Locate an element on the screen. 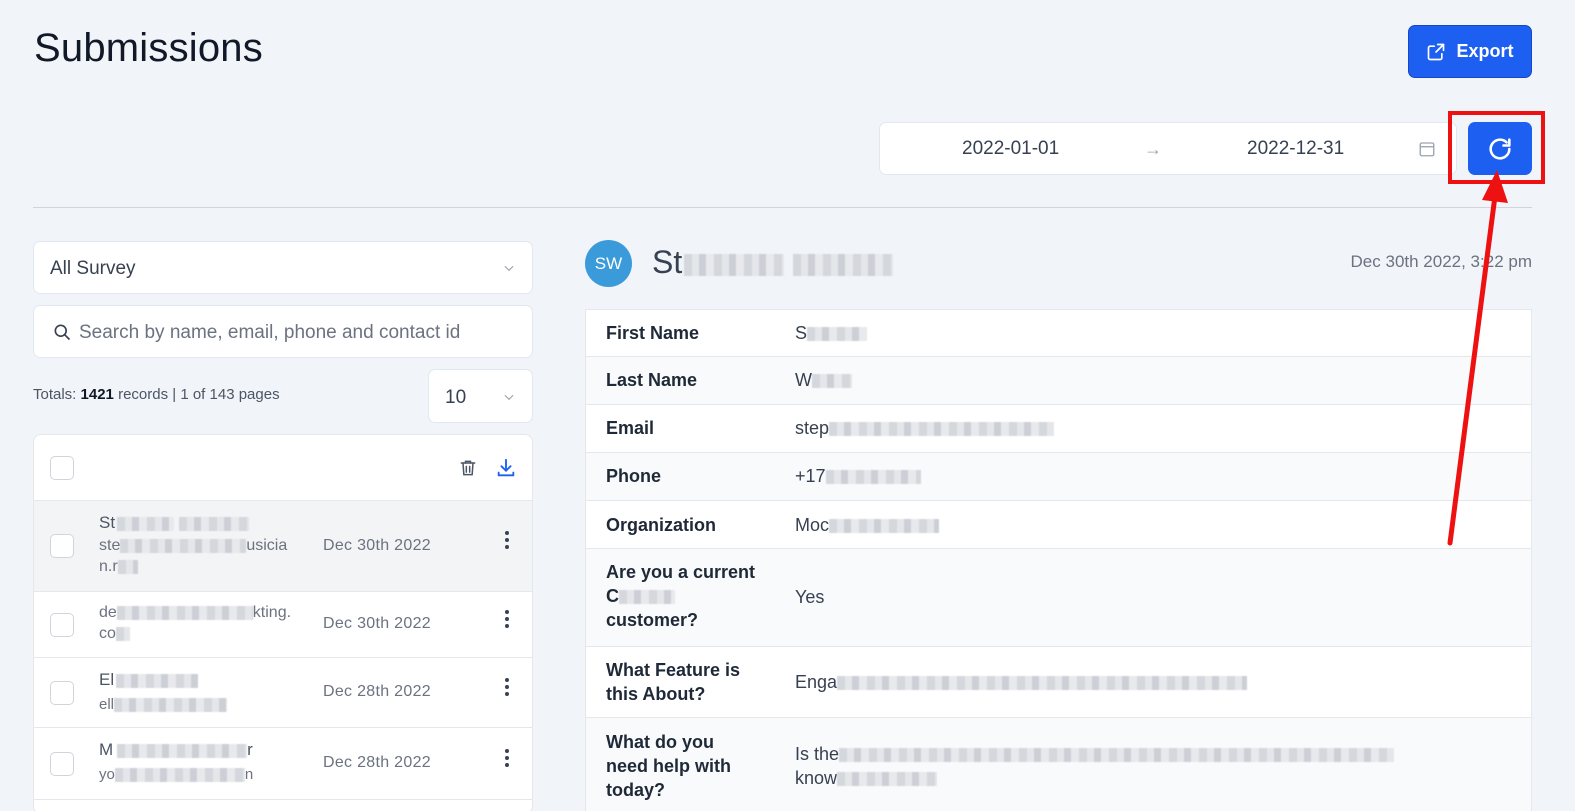  row-email: ell is located at coordinates (107, 704).